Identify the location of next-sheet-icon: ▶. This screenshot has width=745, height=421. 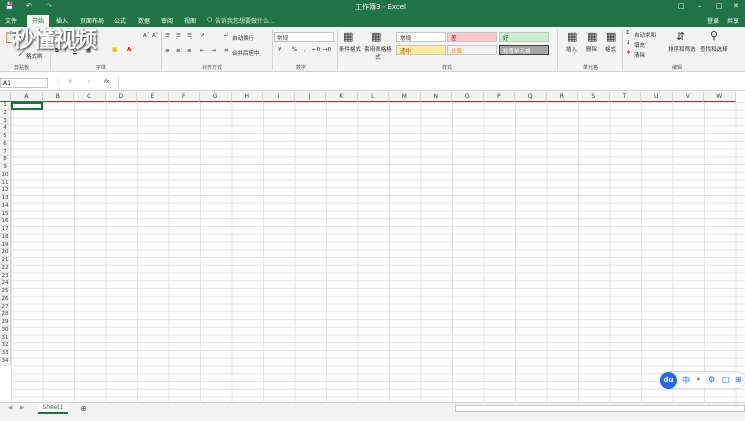
(22, 408).